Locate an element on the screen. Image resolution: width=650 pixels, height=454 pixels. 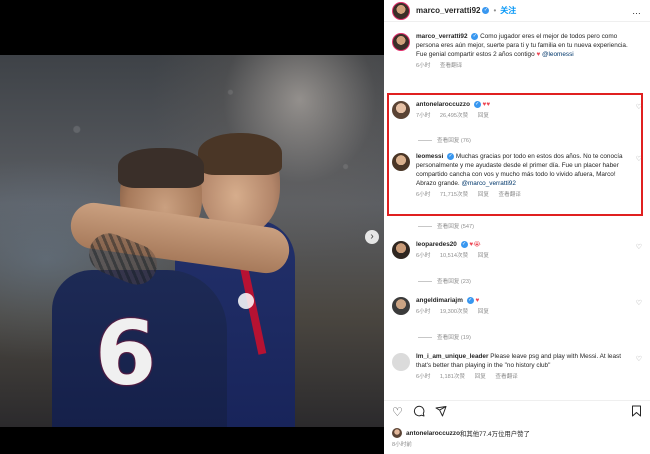
comment-emoji: ♥ is located at coordinates (477, 300).